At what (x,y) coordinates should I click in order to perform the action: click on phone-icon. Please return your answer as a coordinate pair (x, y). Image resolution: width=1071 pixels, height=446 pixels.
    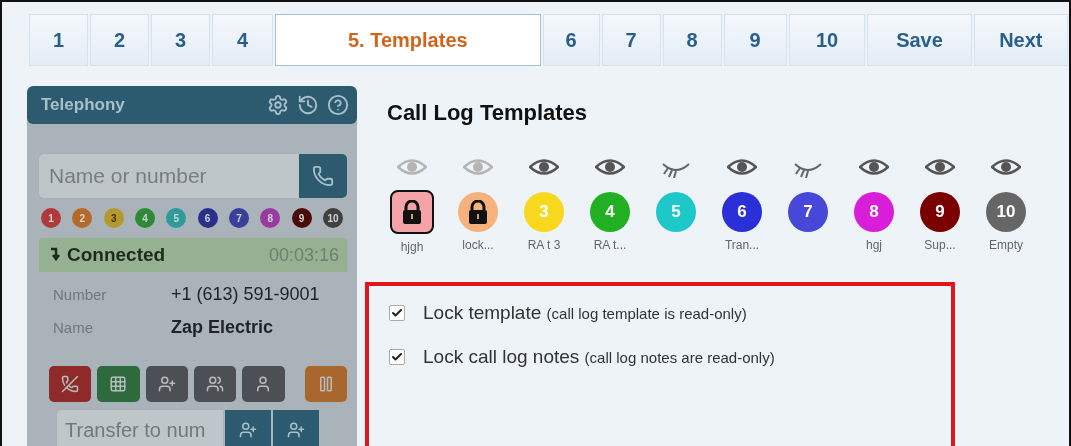
    Looking at the image, I should click on (323, 176).